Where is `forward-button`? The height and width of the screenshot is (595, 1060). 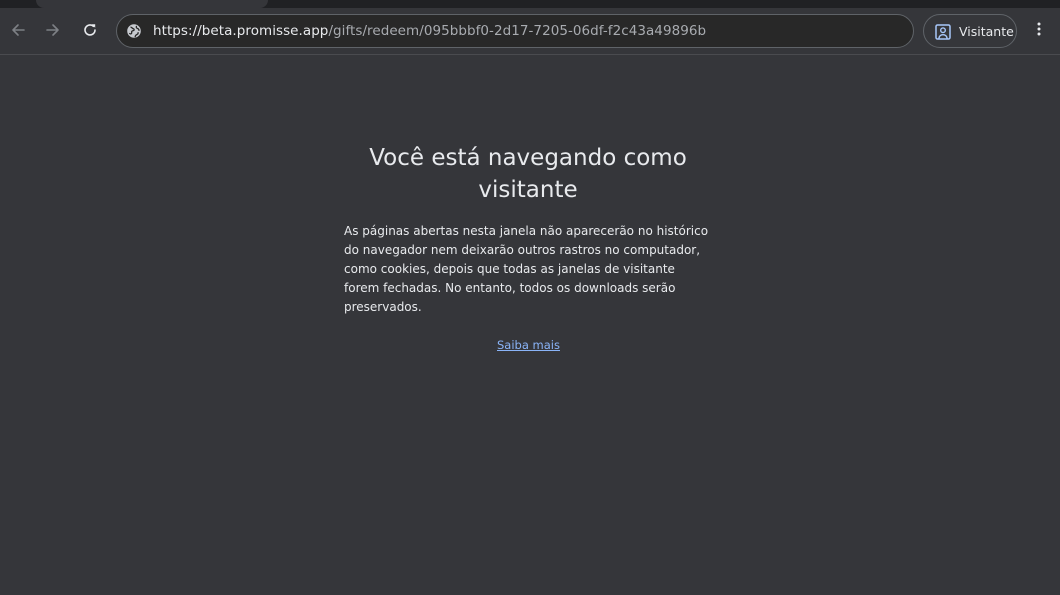 forward-button is located at coordinates (53, 30).